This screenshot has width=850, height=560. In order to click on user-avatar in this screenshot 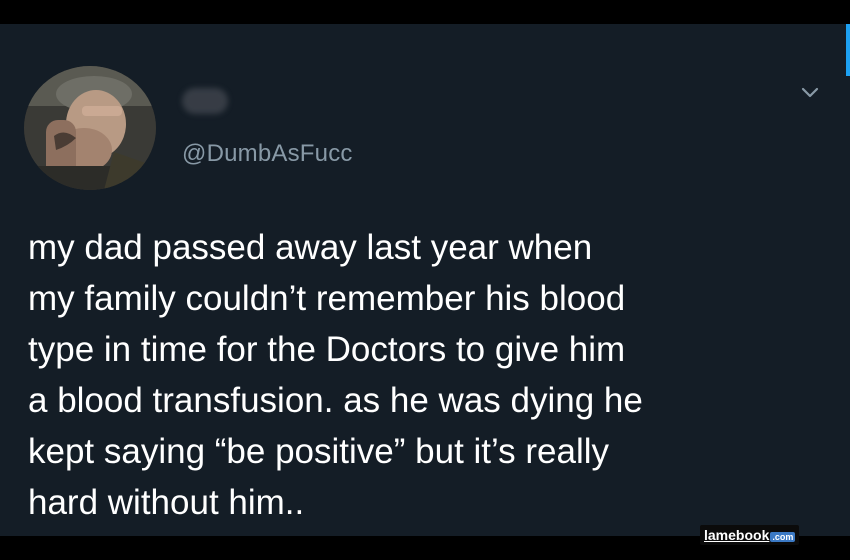, I will do `click(90, 128)`.